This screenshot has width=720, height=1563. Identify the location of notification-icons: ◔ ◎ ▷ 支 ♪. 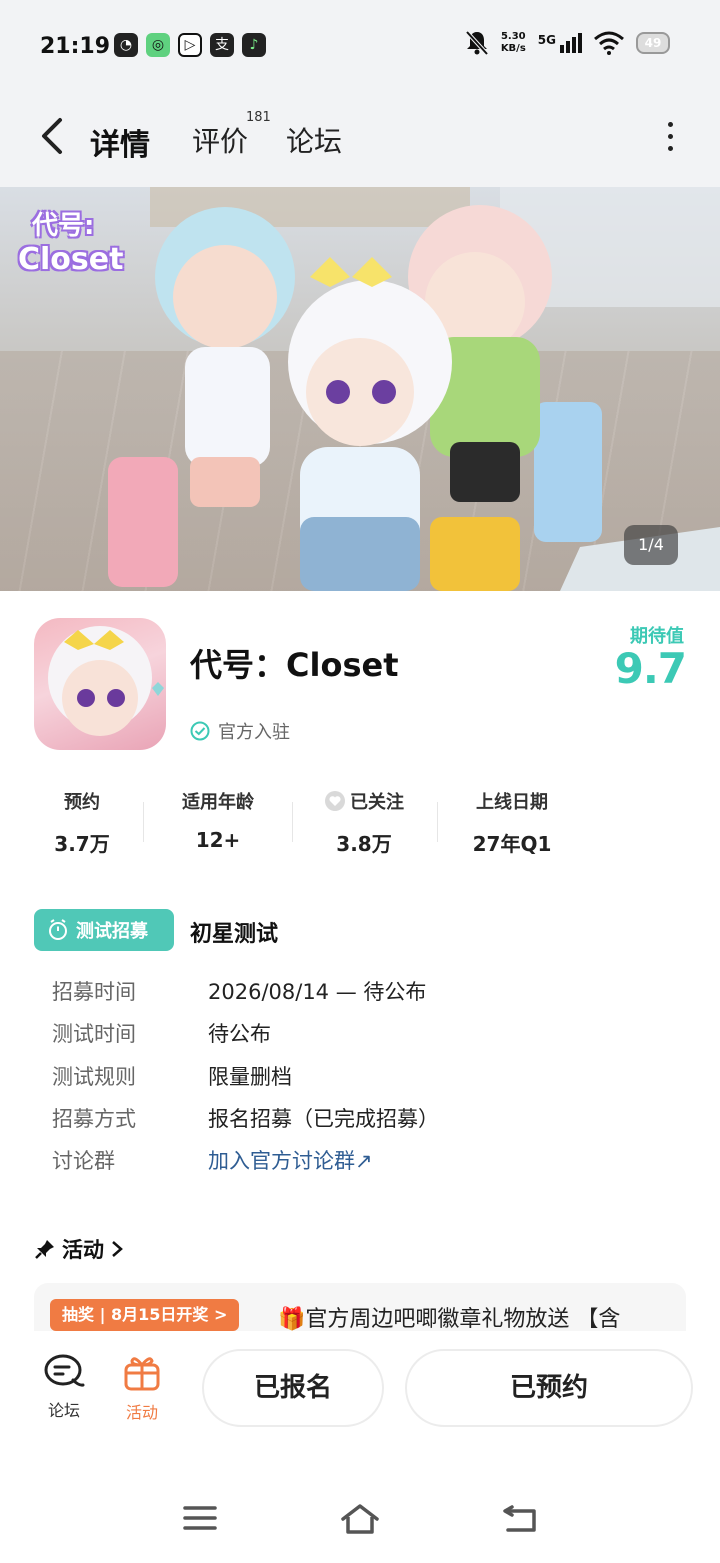
(190, 45).